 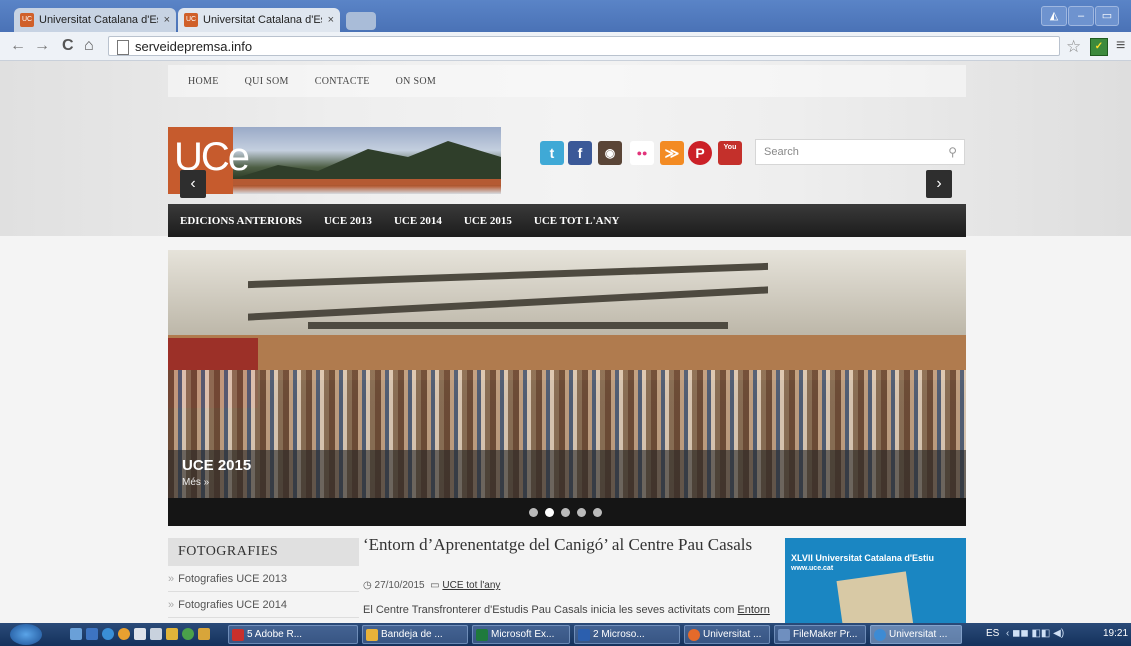 What do you see at coordinates (781, 152) in the screenshot?
I see `search-placeholder: Search` at bounding box center [781, 152].